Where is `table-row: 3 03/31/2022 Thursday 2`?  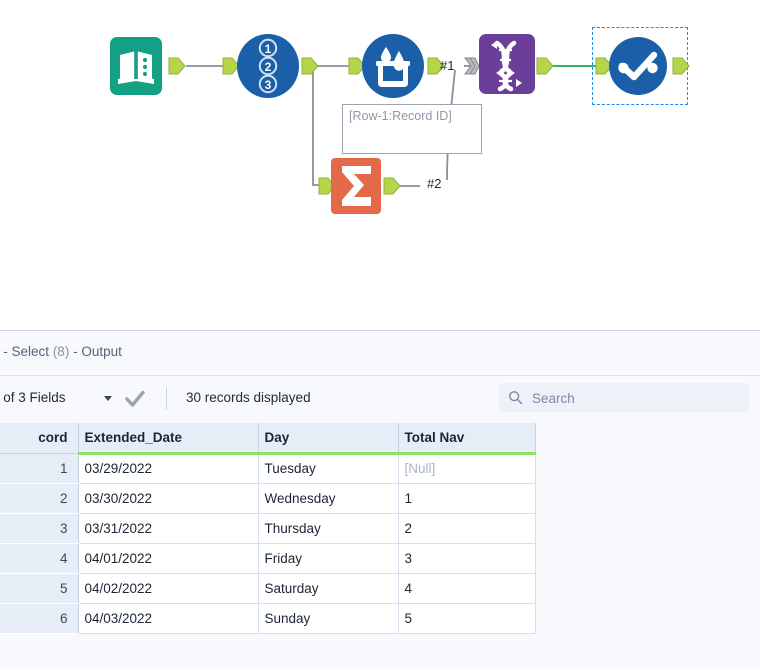
table-row: 3 03/31/2022 Thursday 2 is located at coordinates (268, 528).